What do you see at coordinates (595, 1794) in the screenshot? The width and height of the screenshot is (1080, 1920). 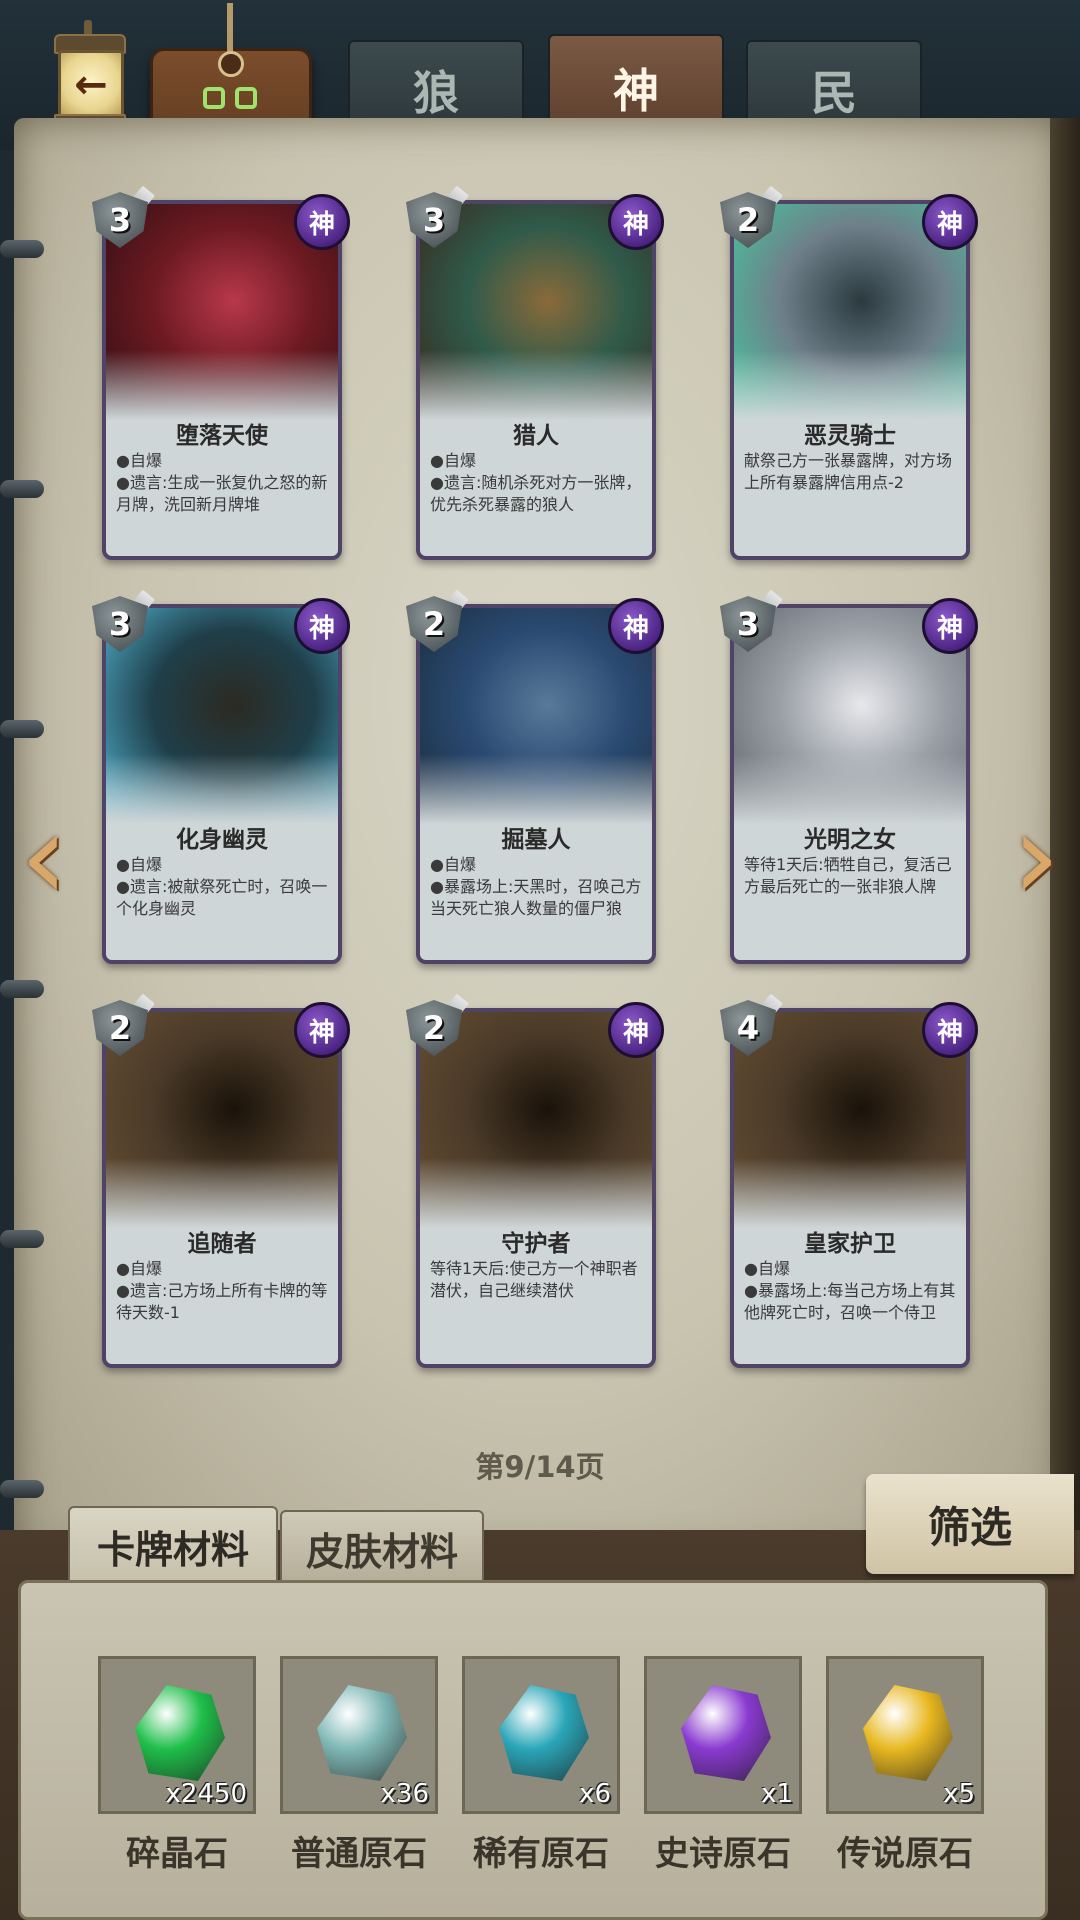 I see `material-count: x6` at bounding box center [595, 1794].